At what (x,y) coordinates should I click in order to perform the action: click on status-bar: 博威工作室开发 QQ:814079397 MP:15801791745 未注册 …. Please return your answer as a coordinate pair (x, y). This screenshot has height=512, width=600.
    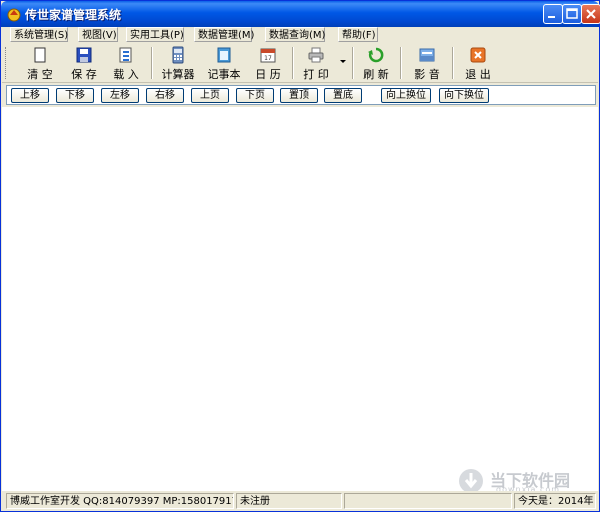
    Looking at the image, I should click on (300, 501).